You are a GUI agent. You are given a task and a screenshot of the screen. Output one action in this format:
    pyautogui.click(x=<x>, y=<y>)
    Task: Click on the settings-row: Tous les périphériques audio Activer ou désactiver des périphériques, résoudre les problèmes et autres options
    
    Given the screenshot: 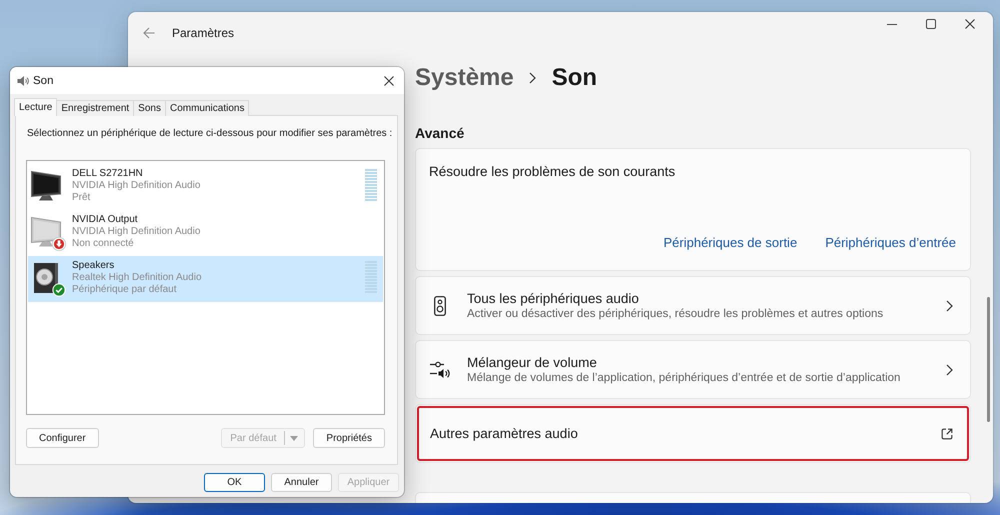 What is the action you would take?
    pyautogui.click(x=693, y=305)
    